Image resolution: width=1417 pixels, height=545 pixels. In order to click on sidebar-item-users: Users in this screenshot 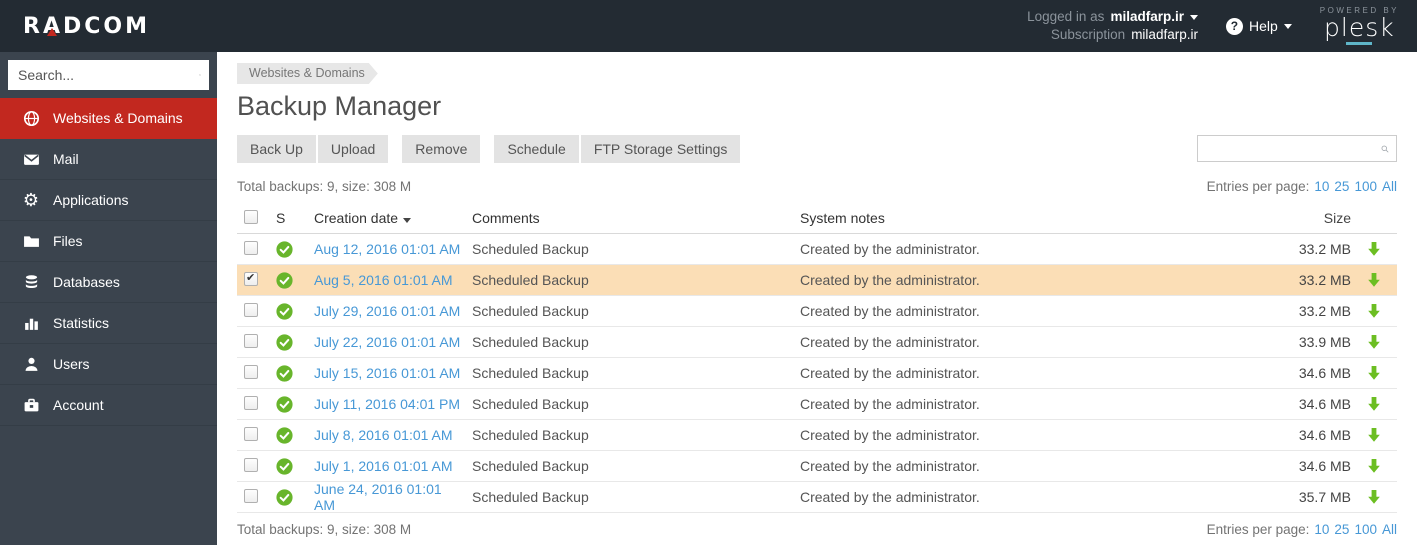, I will do `click(108, 364)`.